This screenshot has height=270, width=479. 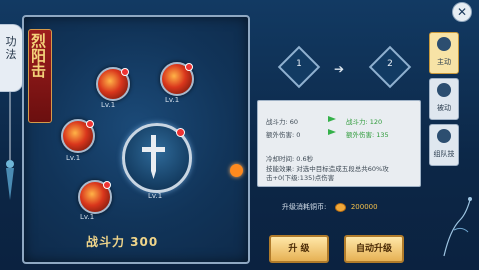 What do you see at coordinates (444, 90) in the screenshot?
I see `passive-skill-icon` at bounding box center [444, 90].